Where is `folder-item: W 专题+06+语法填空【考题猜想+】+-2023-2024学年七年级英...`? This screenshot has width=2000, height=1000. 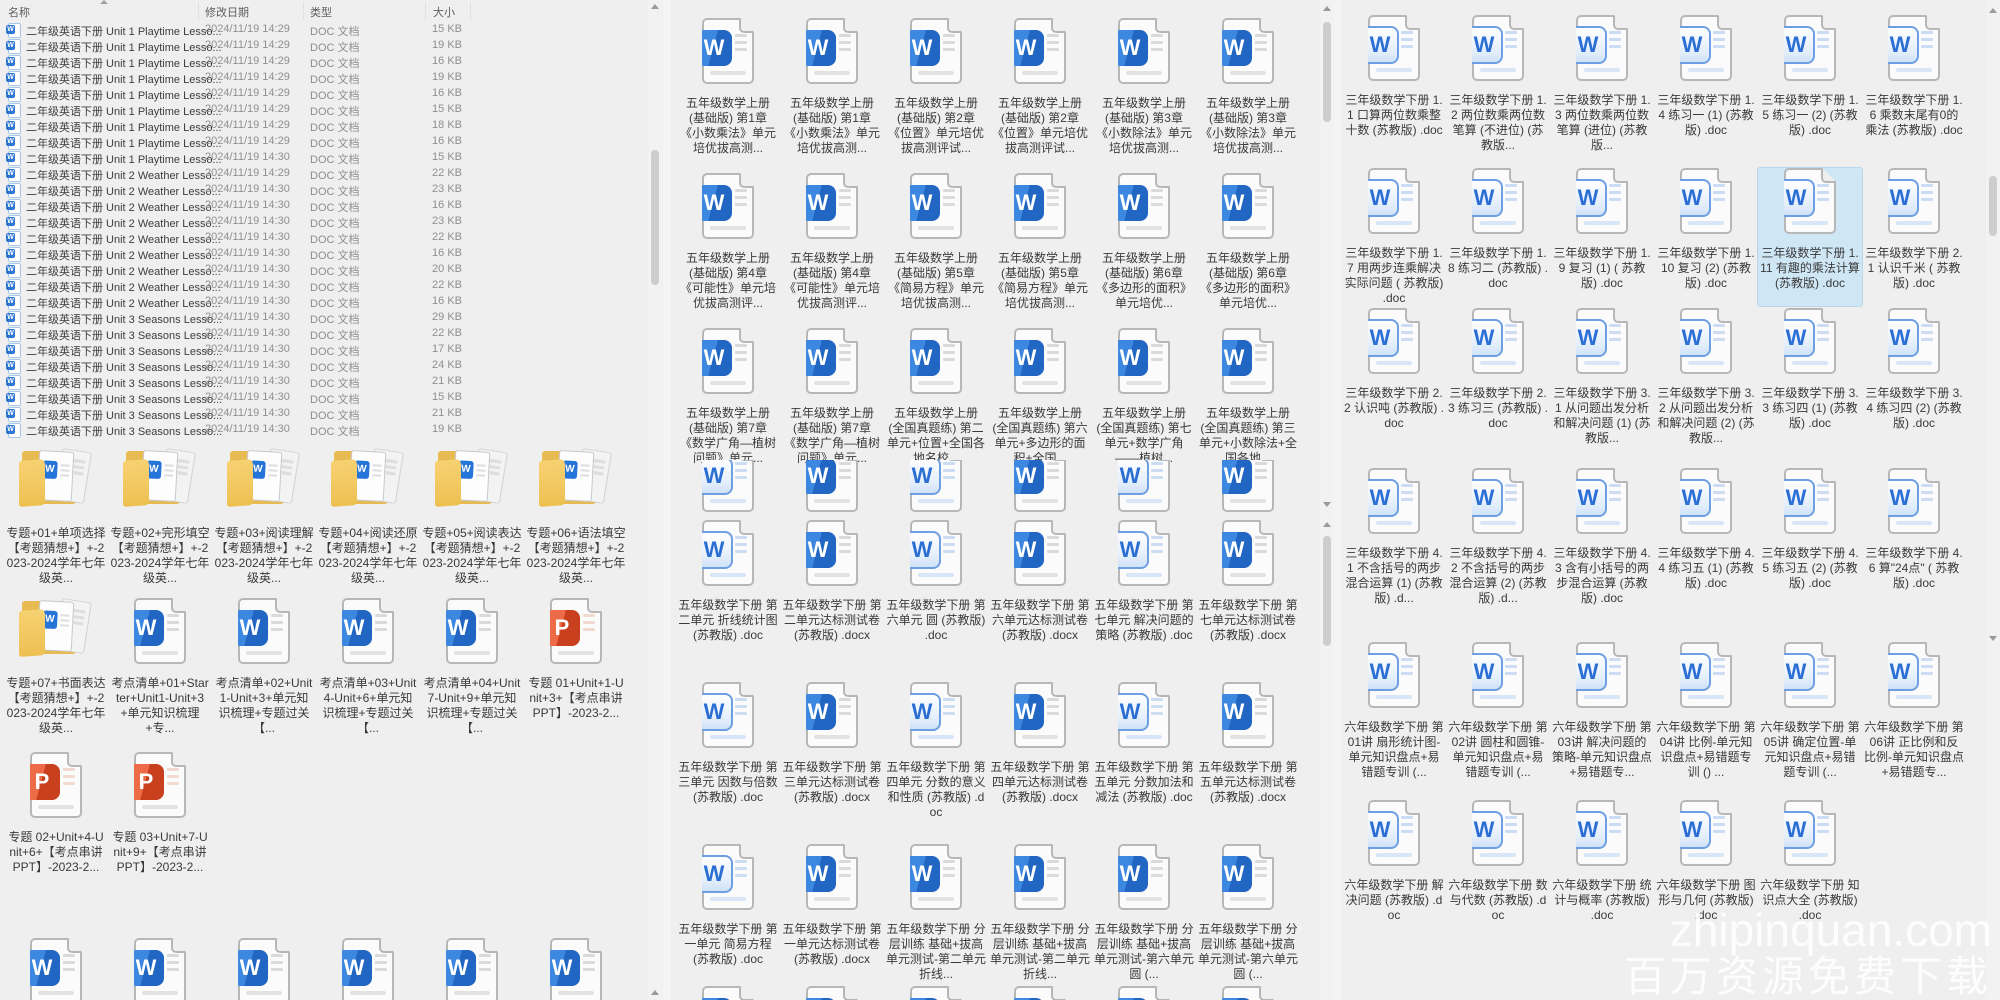
folder-item: W 专题+06+语法填空【考题猜想+】+-2023-2024学年七年级英... is located at coordinates (576, 516).